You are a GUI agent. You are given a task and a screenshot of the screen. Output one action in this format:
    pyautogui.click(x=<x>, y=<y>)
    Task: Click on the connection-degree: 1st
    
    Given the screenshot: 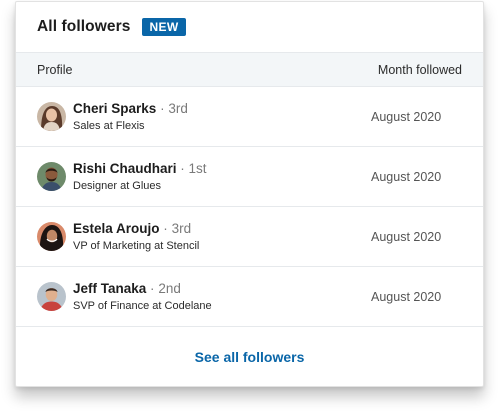 What is the action you would take?
    pyautogui.click(x=197, y=168)
    